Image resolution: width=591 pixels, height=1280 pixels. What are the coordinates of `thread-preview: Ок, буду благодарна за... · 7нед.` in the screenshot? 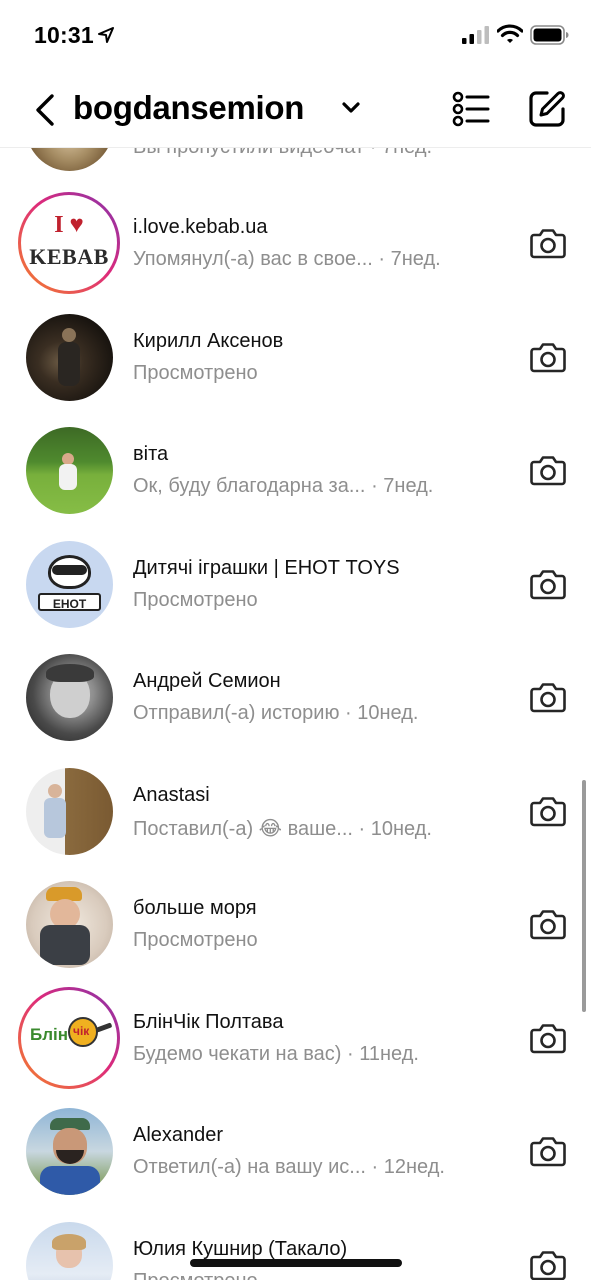 It's located at (283, 486).